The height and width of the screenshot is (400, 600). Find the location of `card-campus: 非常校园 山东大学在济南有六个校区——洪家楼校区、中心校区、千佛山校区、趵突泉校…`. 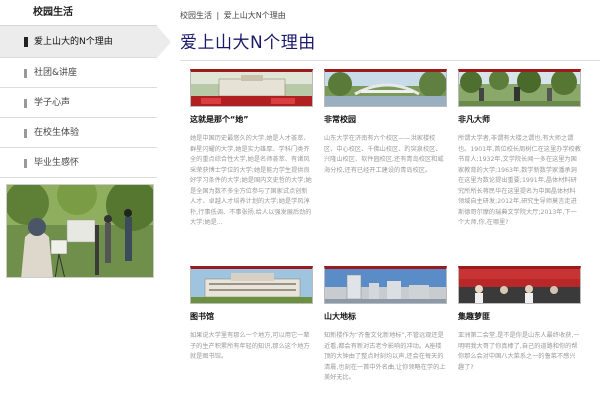

card-campus: 非常校园 山东大学在济南有六个校区——洪家楼校区、中心校区、千佛山校区、趵突泉校… is located at coordinates (385, 122).